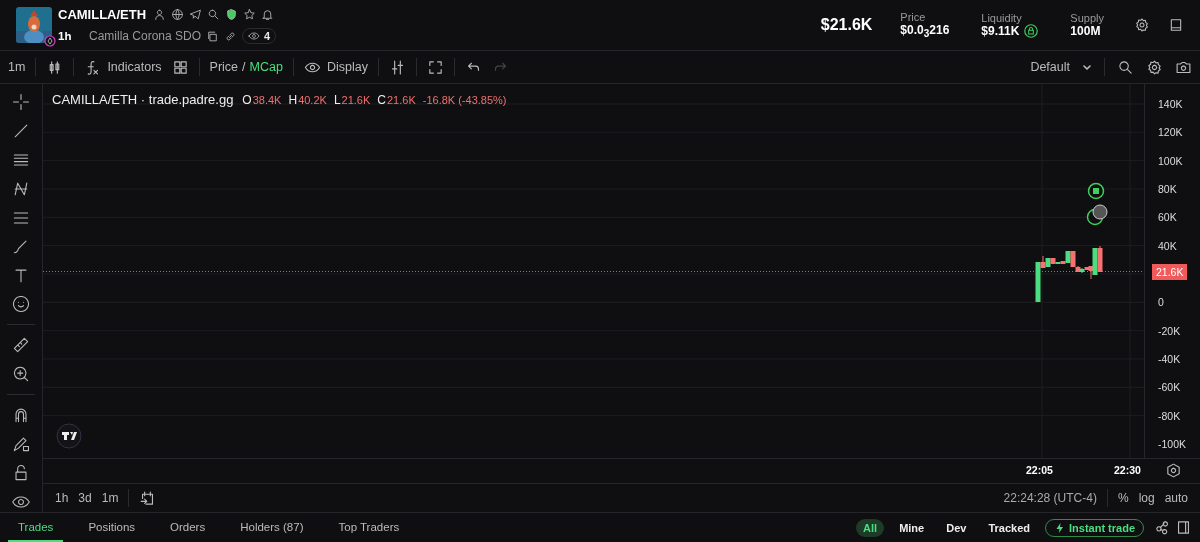 The width and height of the screenshot is (1200, 542). What do you see at coordinates (1127, 470) in the screenshot?
I see `time-axis-label: 22:30` at bounding box center [1127, 470].